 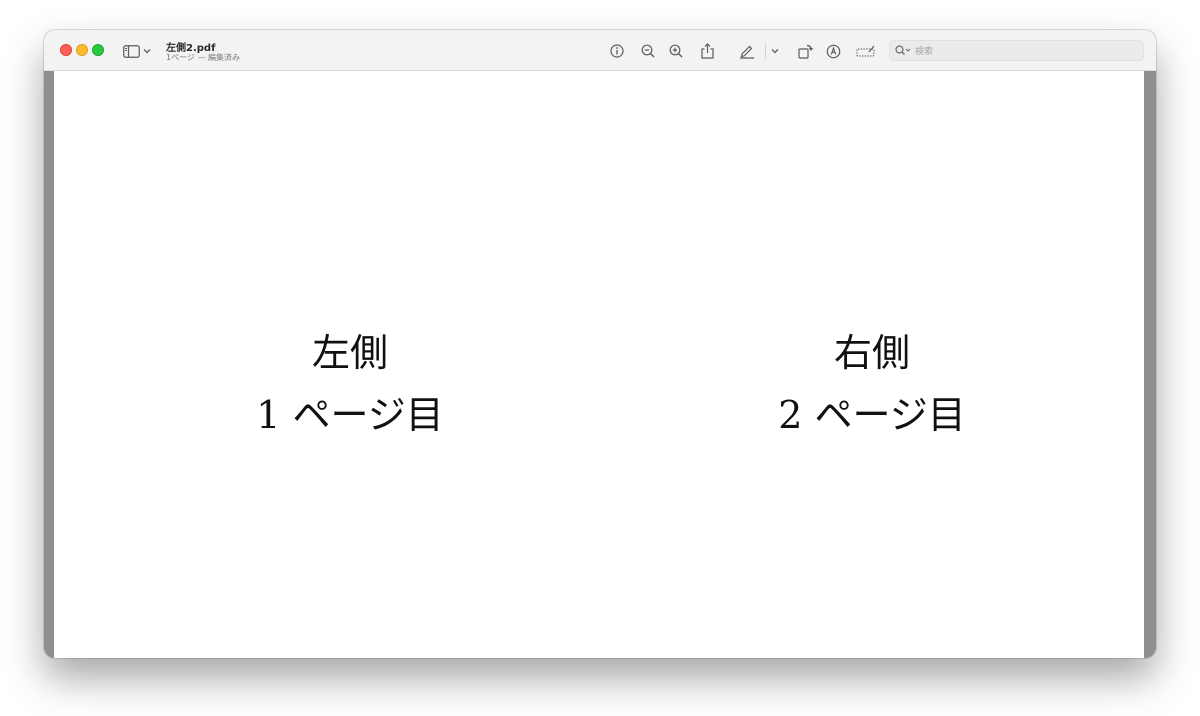 What do you see at coordinates (924, 52) in the screenshot?
I see `search-placeholder: 検索` at bounding box center [924, 52].